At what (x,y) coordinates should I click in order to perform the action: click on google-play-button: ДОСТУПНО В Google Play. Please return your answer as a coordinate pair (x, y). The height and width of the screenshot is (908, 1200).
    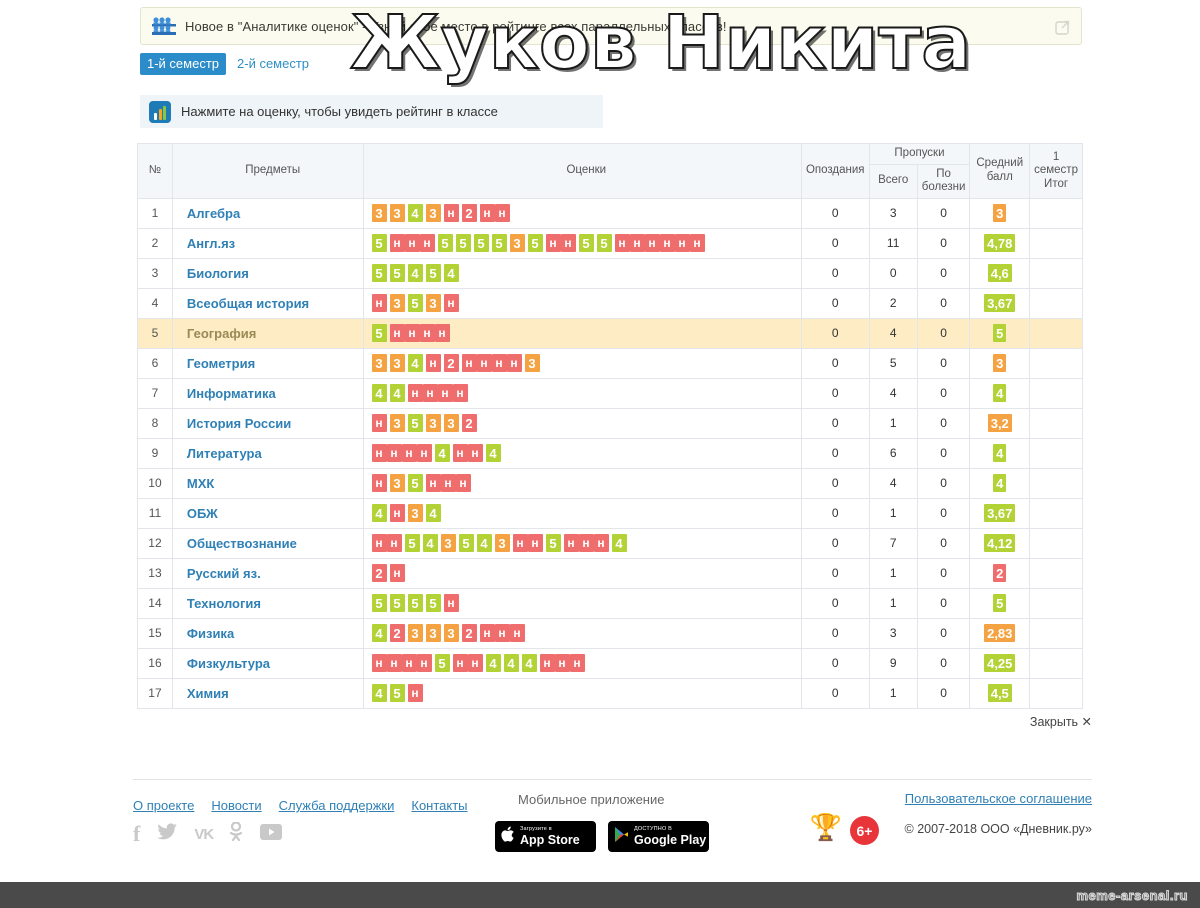
    Looking at the image, I should click on (658, 836).